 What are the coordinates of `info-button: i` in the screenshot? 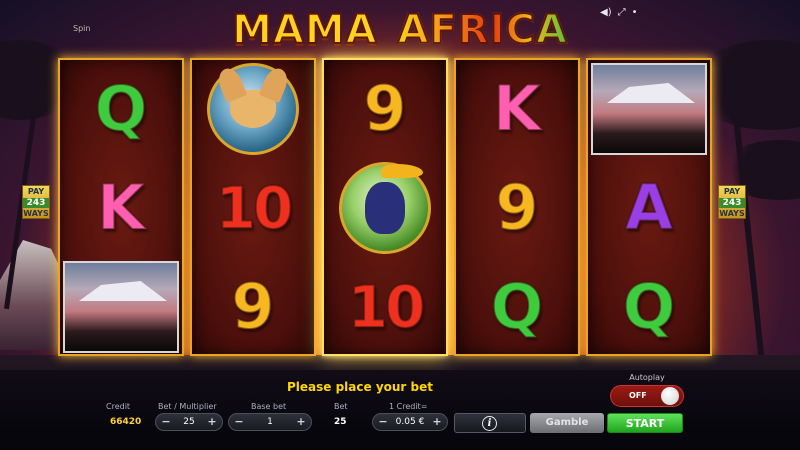 It's located at (490, 423).